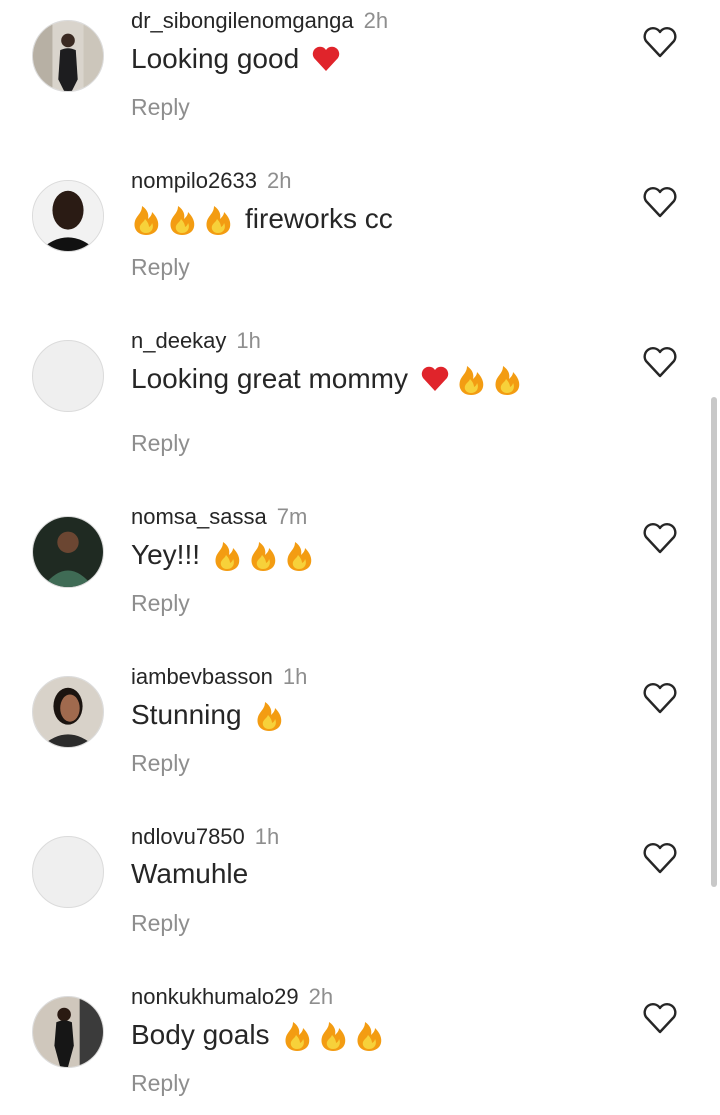  I want to click on username: nompilo2633, so click(194, 180).